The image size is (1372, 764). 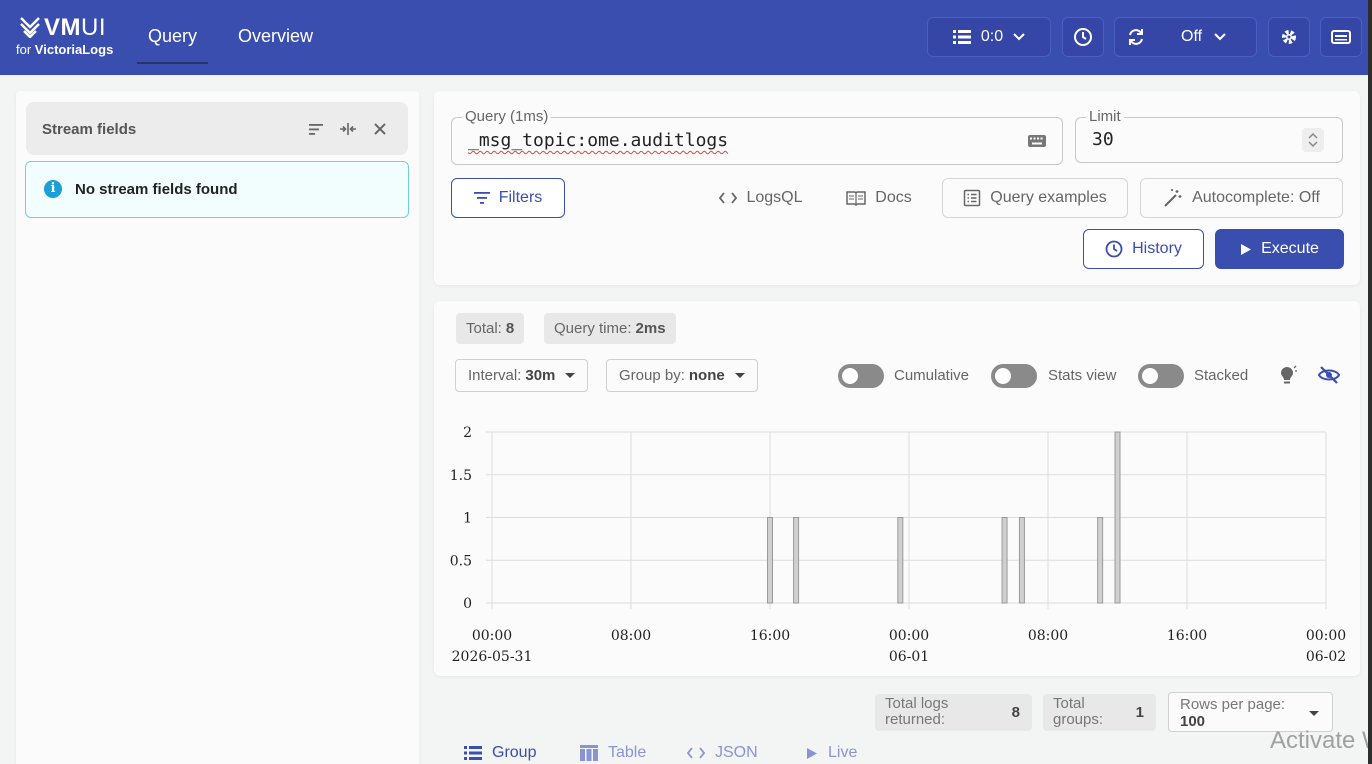 What do you see at coordinates (275, 36) in the screenshot?
I see `tab-overview: Overview` at bounding box center [275, 36].